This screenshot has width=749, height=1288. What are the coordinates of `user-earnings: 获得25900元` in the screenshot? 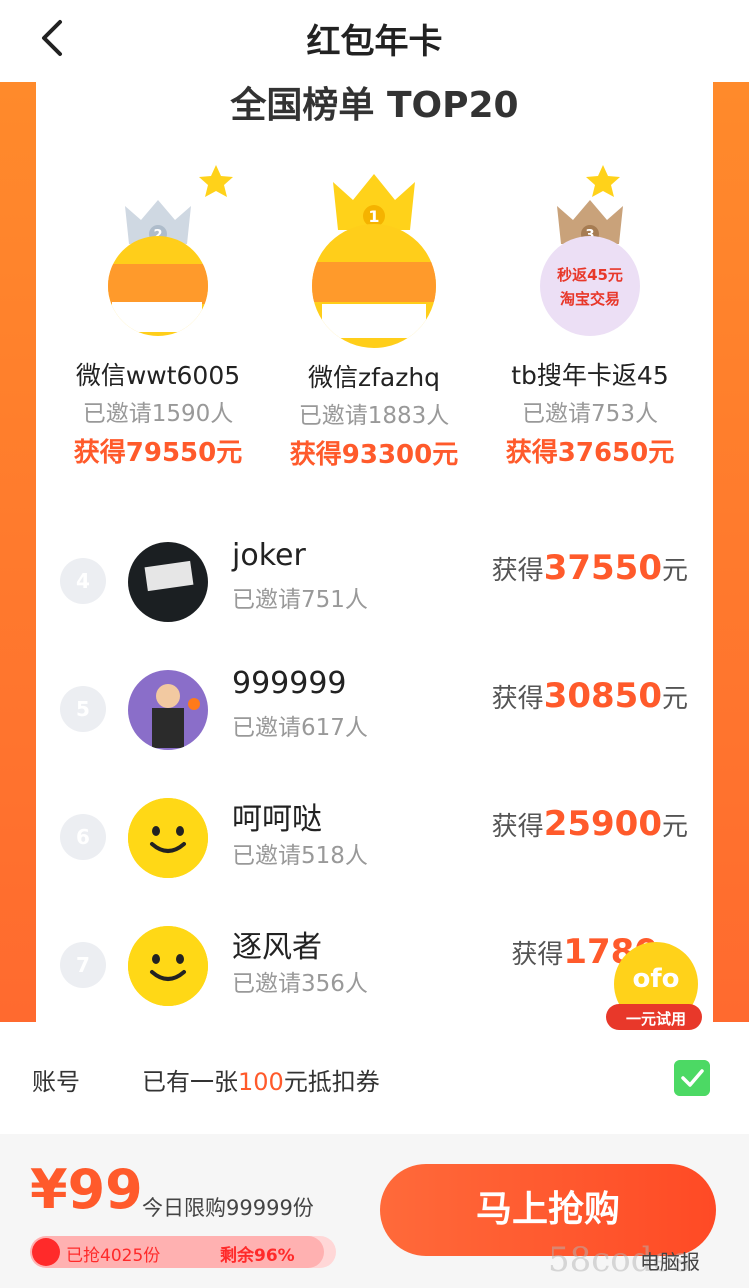 It's located at (589, 824).